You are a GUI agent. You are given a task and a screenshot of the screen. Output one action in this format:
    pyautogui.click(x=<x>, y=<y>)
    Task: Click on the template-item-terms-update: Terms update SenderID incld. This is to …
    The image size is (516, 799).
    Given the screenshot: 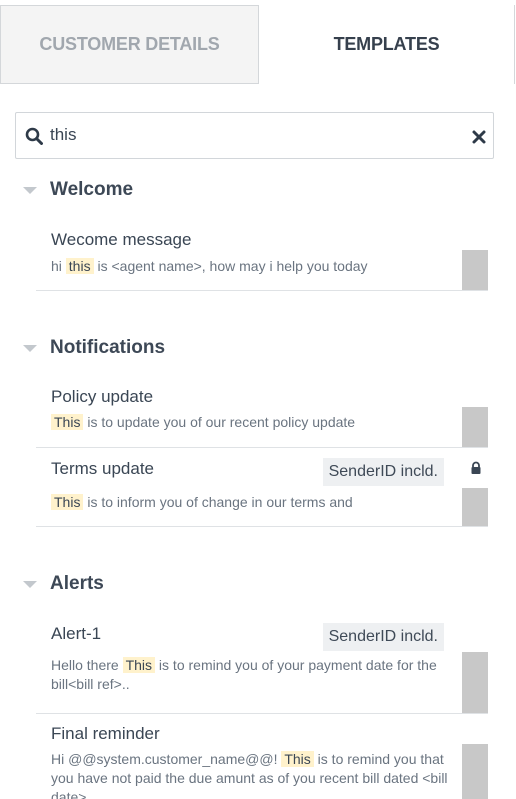 What is the action you would take?
    pyautogui.click(x=262, y=487)
    